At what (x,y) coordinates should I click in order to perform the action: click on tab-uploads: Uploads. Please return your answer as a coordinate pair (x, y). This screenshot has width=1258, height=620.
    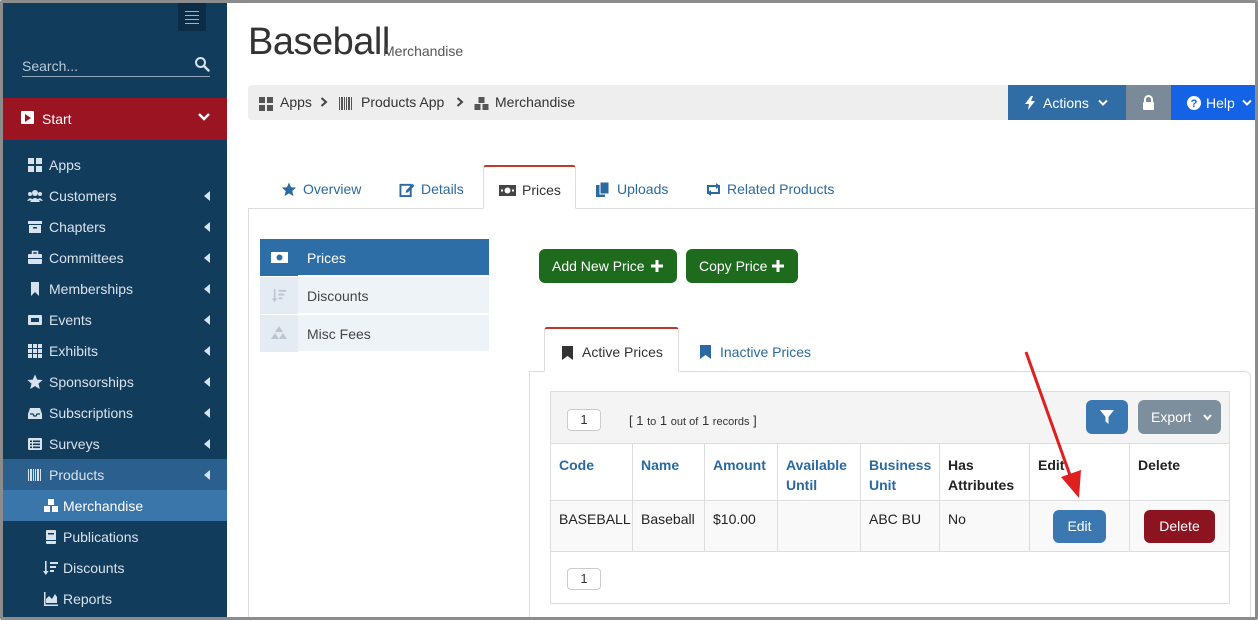
    Looking at the image, I should click on (636, 193).